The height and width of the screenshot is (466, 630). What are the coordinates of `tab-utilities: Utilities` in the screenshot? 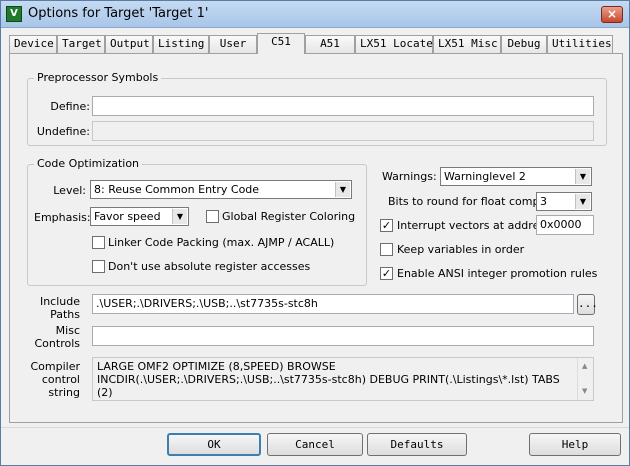 It's located at (580, 44).